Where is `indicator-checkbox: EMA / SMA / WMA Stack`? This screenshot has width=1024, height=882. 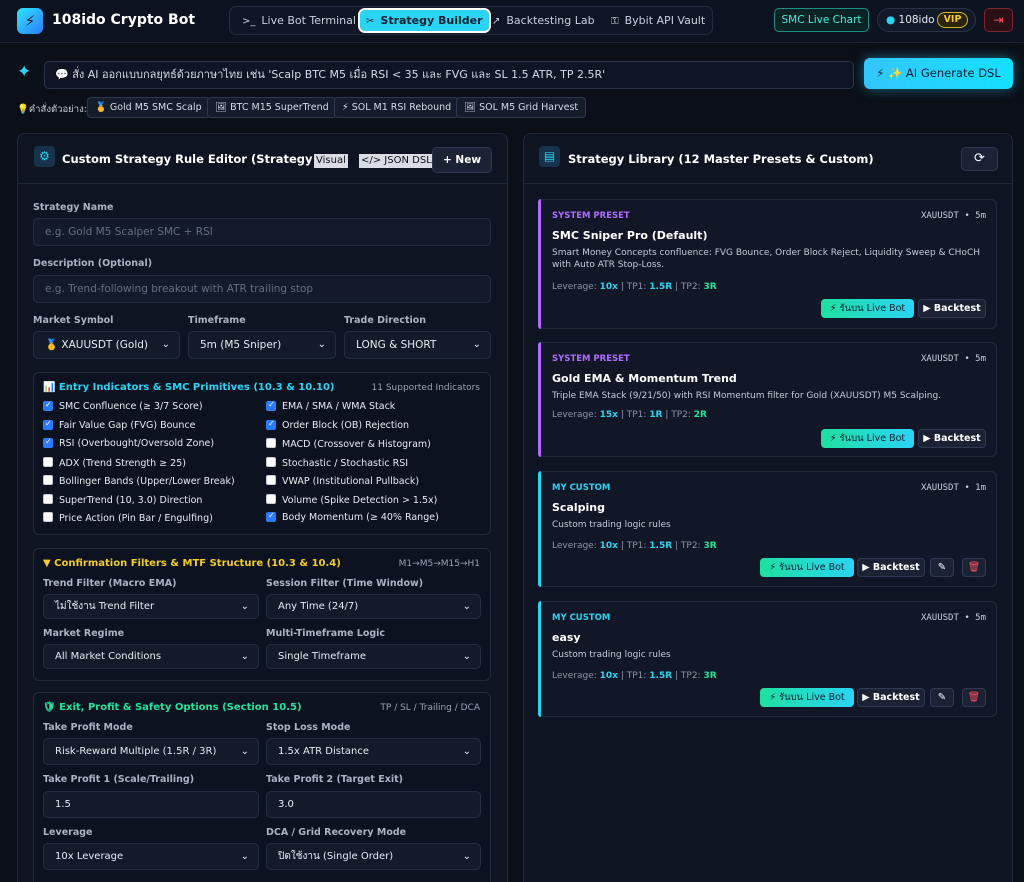 indicator-checkbox: EMA / SMA / WMA Stack is located at coordinates (330, 407).